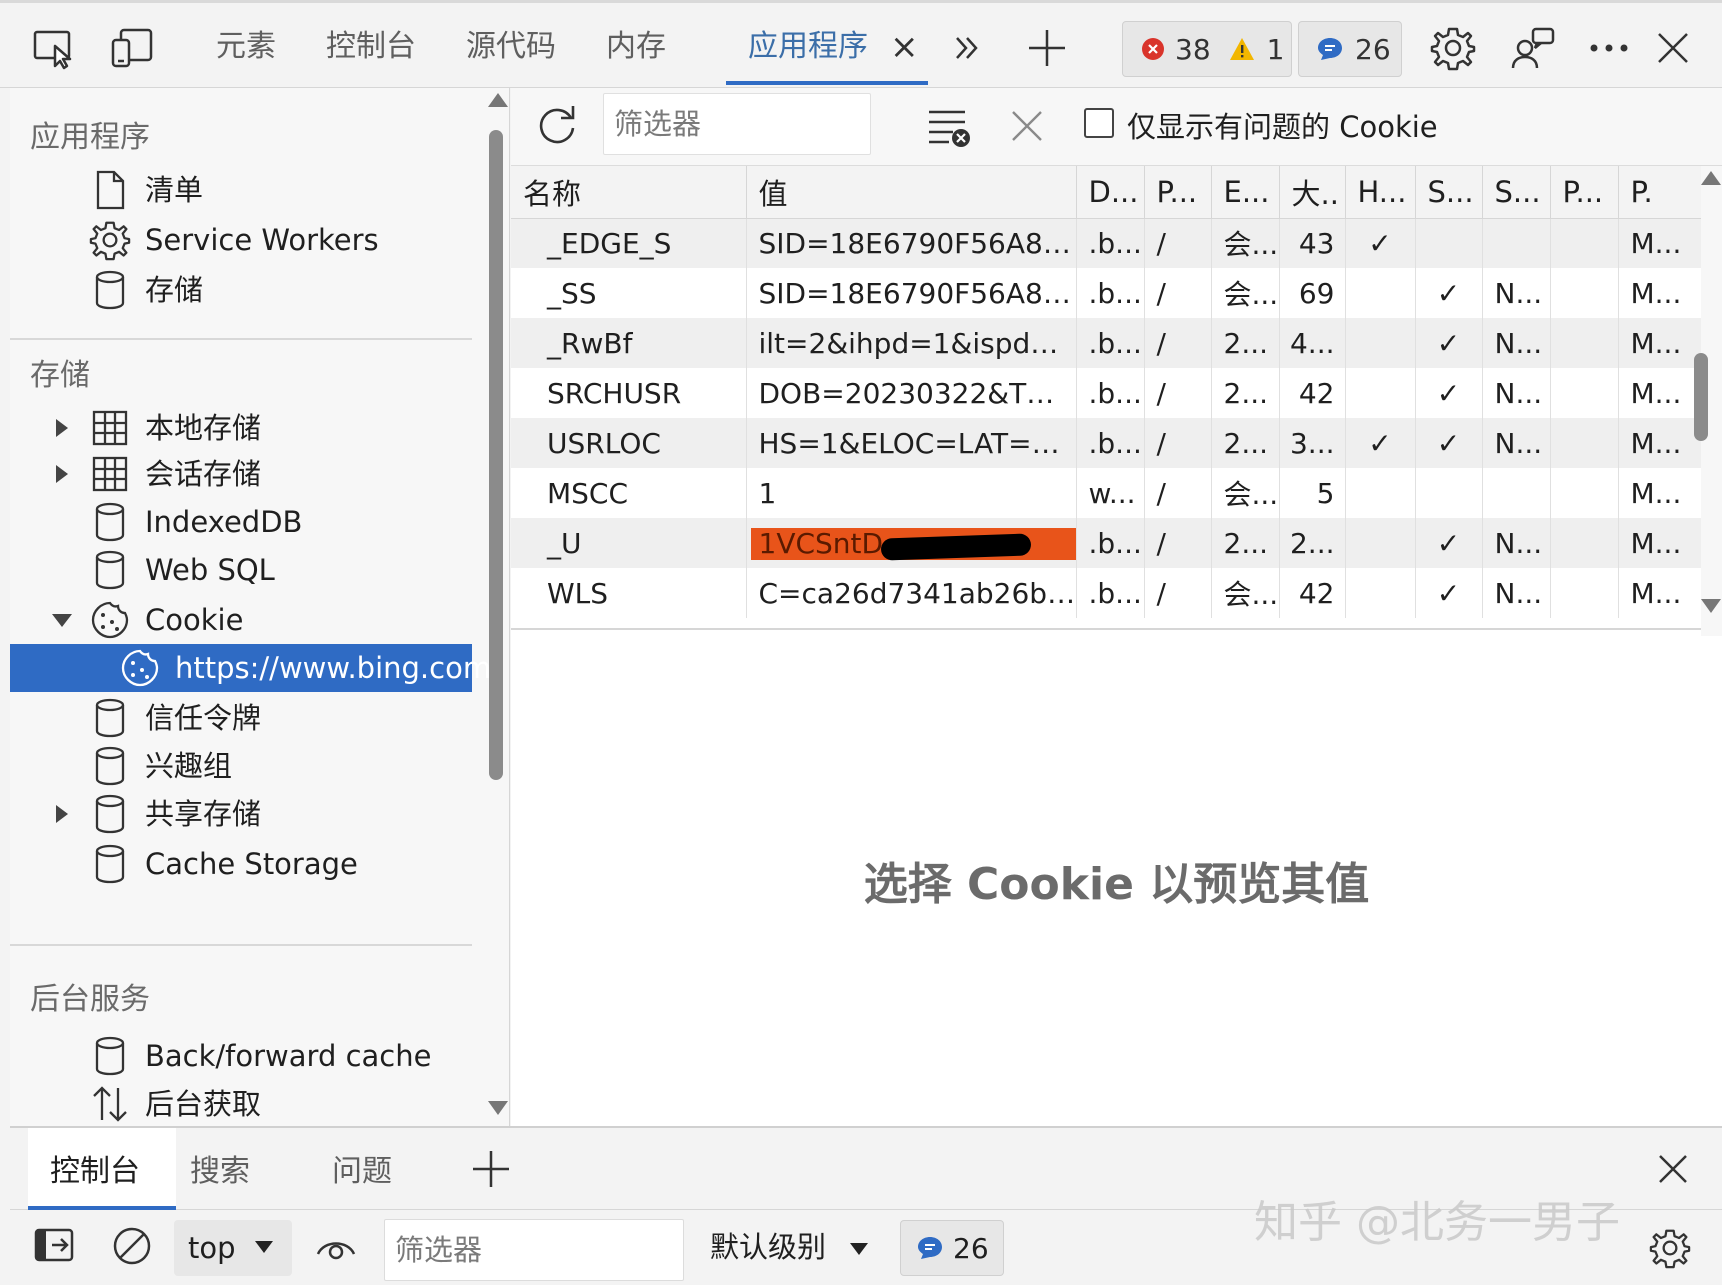  Describe the element at coordinates (1659, 192) in the screenshot. I see `column-header-priority: P.` at that location.